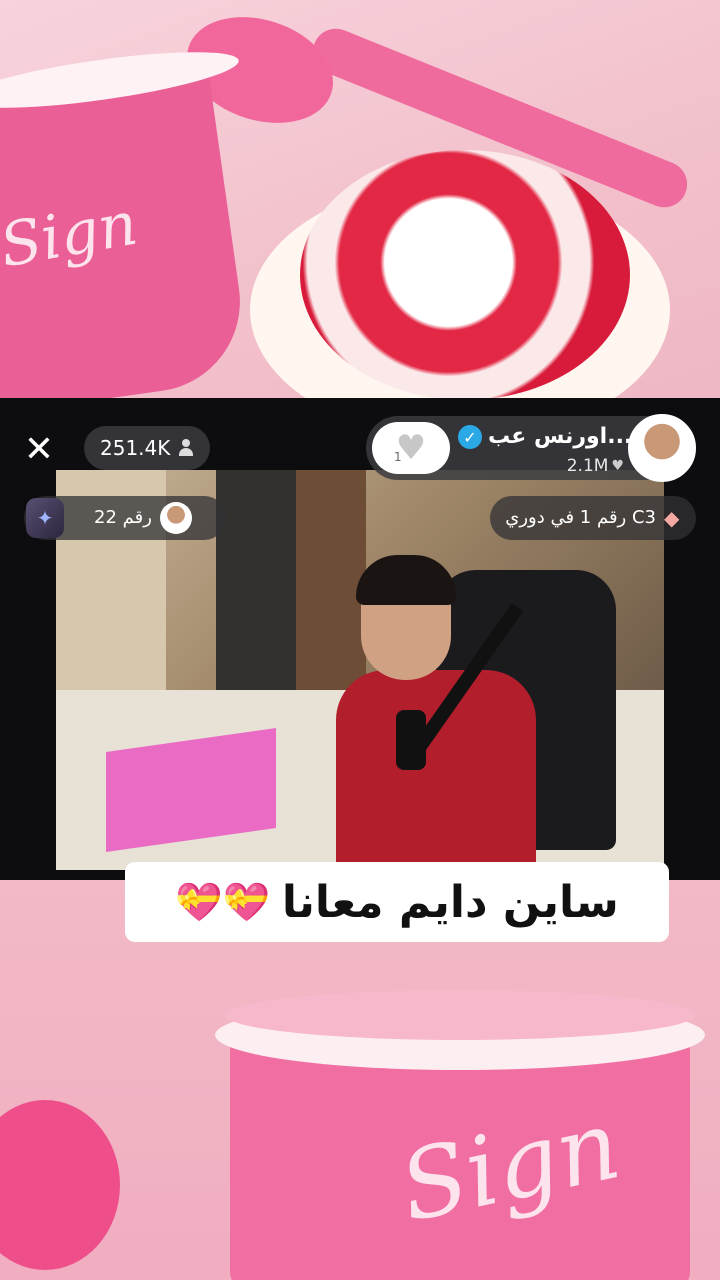 This screenshot has width=720, height=1280. What do you see at coordinates (406, 580) in the screenshot?
I see `video-person-hair` at bounding box center [406, 580].